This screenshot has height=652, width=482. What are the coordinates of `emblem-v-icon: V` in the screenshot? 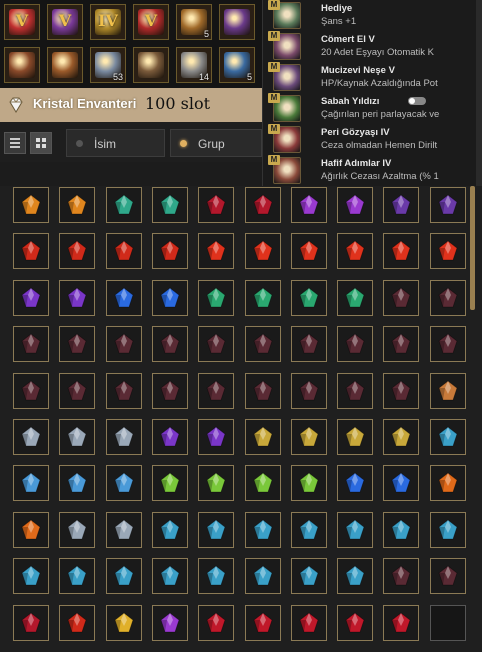 It's located at (65, 22).